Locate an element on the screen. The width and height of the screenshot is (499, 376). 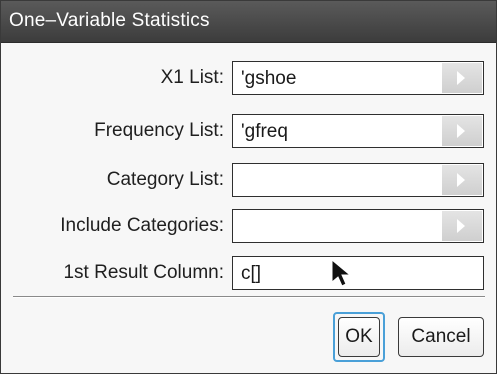
mouse-pointer-icon is located at coordinates (341, 272).